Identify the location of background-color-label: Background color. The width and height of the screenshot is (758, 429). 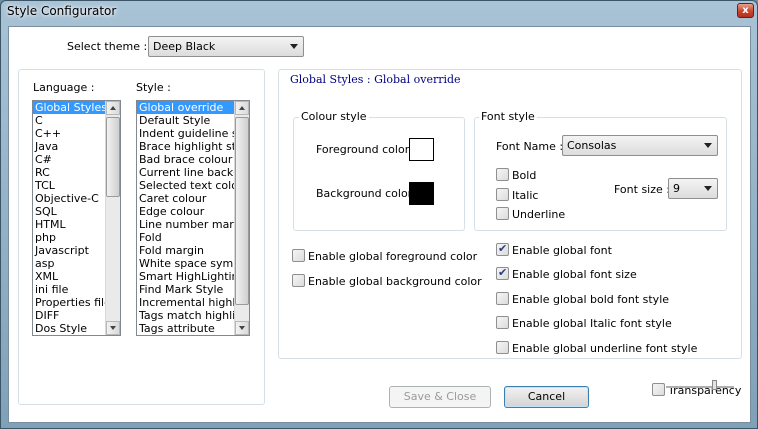
(364, 193).